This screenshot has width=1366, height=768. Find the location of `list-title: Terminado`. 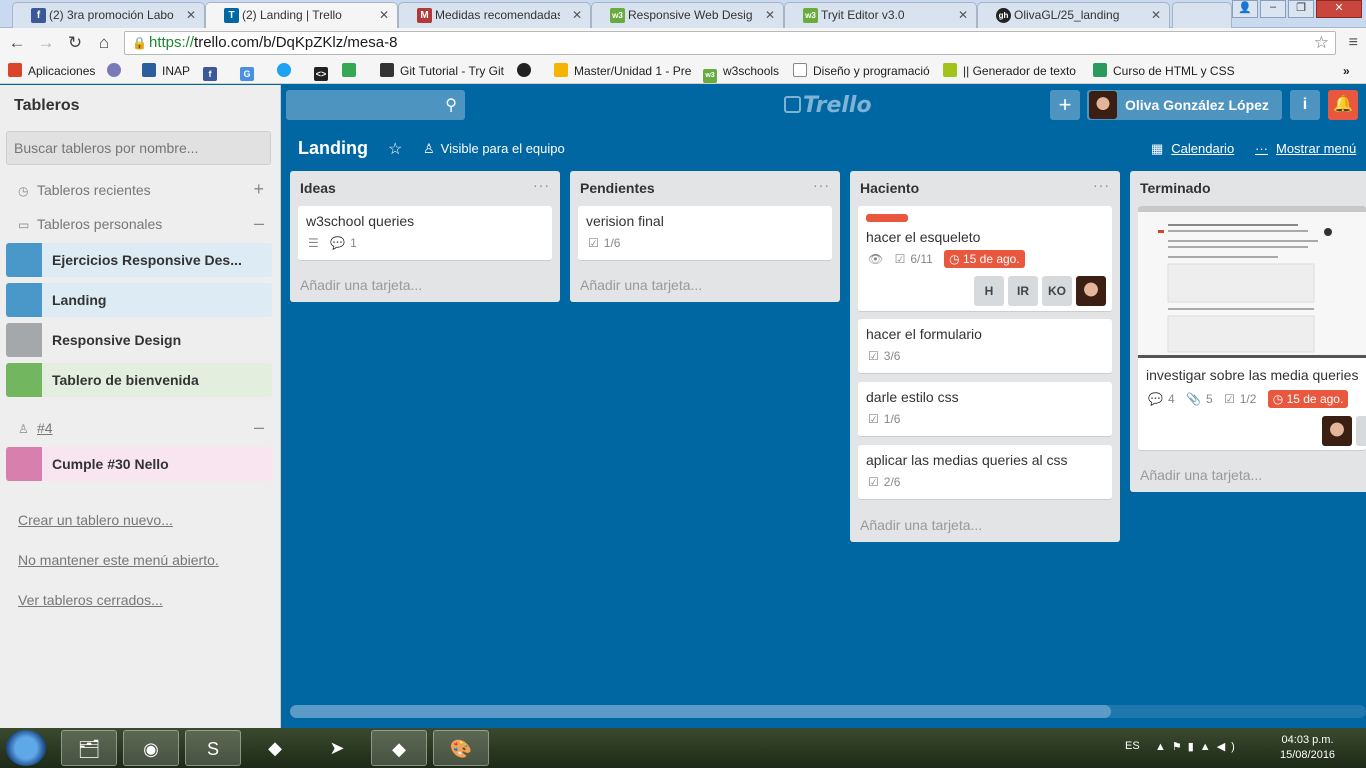

list-title: Terminado is located at coordinates (1175, 188).